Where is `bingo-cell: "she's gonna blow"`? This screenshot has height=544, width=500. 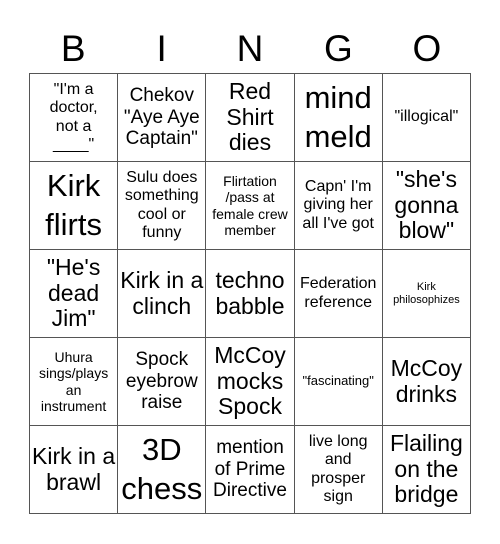 bingo-cell: "she's gonna blow" is located at coordinates (426, 206).